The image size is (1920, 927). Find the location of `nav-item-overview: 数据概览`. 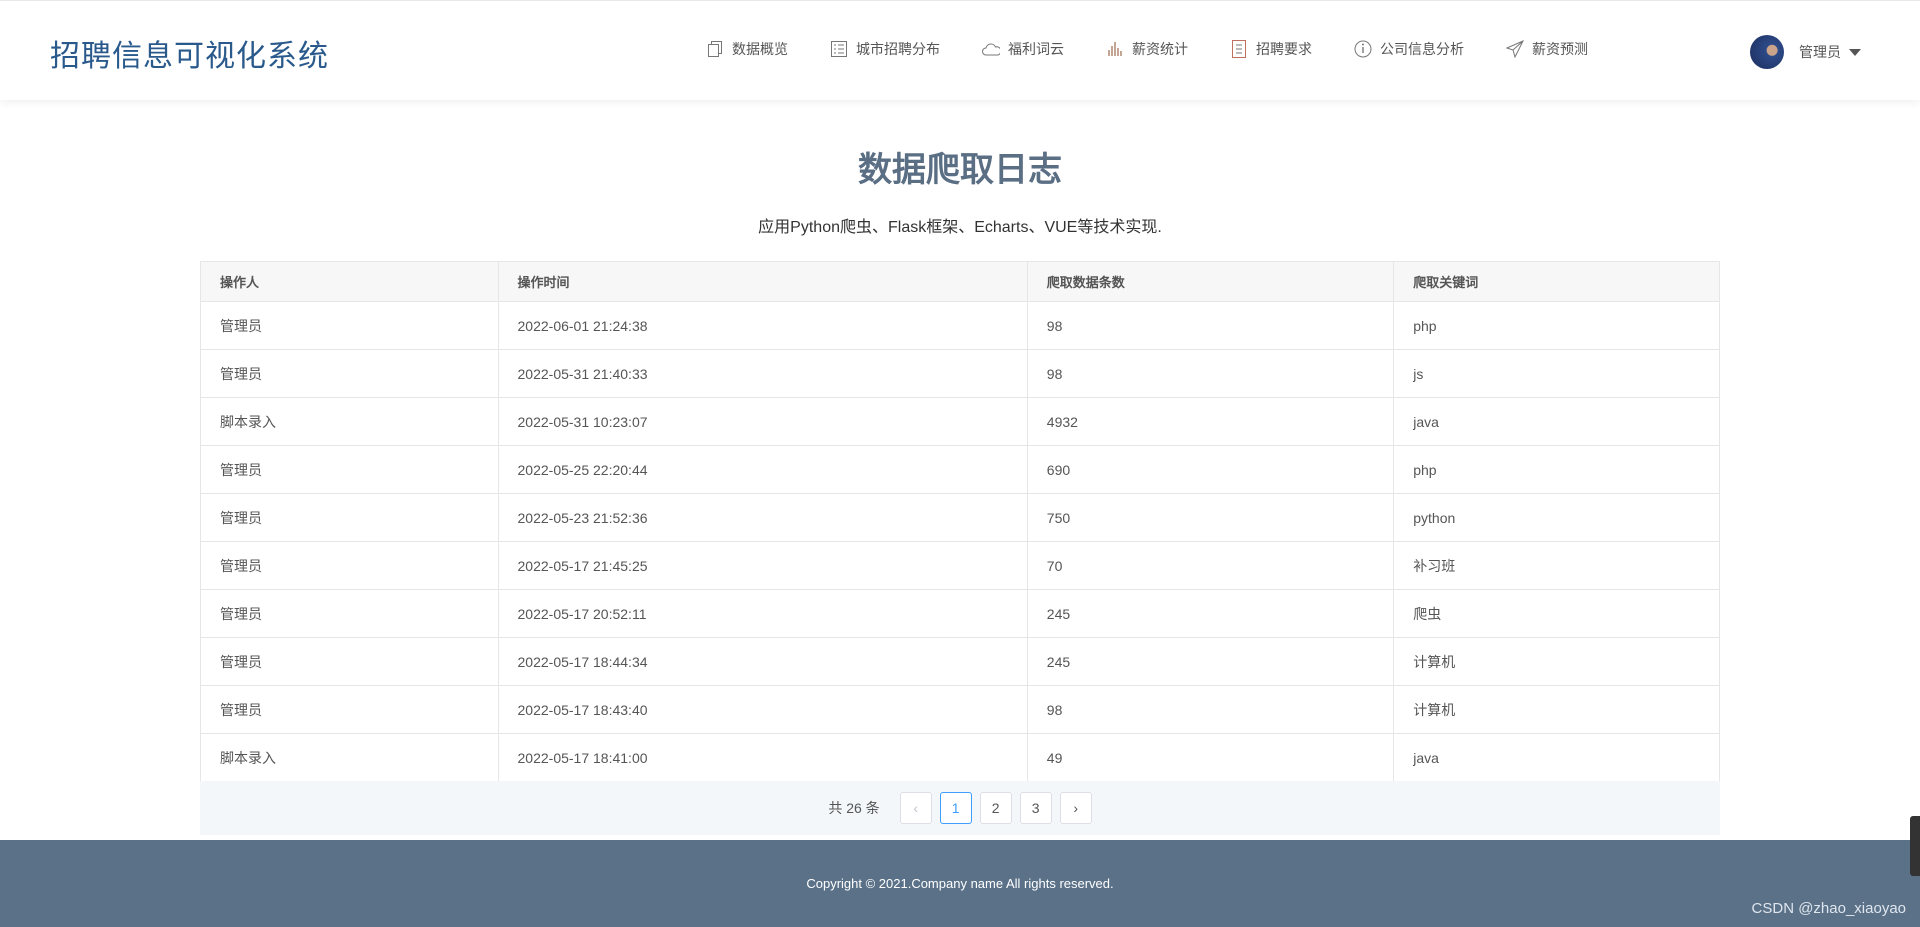

nav-item-overview: 数据概览 is located at coordinates (747, 49).